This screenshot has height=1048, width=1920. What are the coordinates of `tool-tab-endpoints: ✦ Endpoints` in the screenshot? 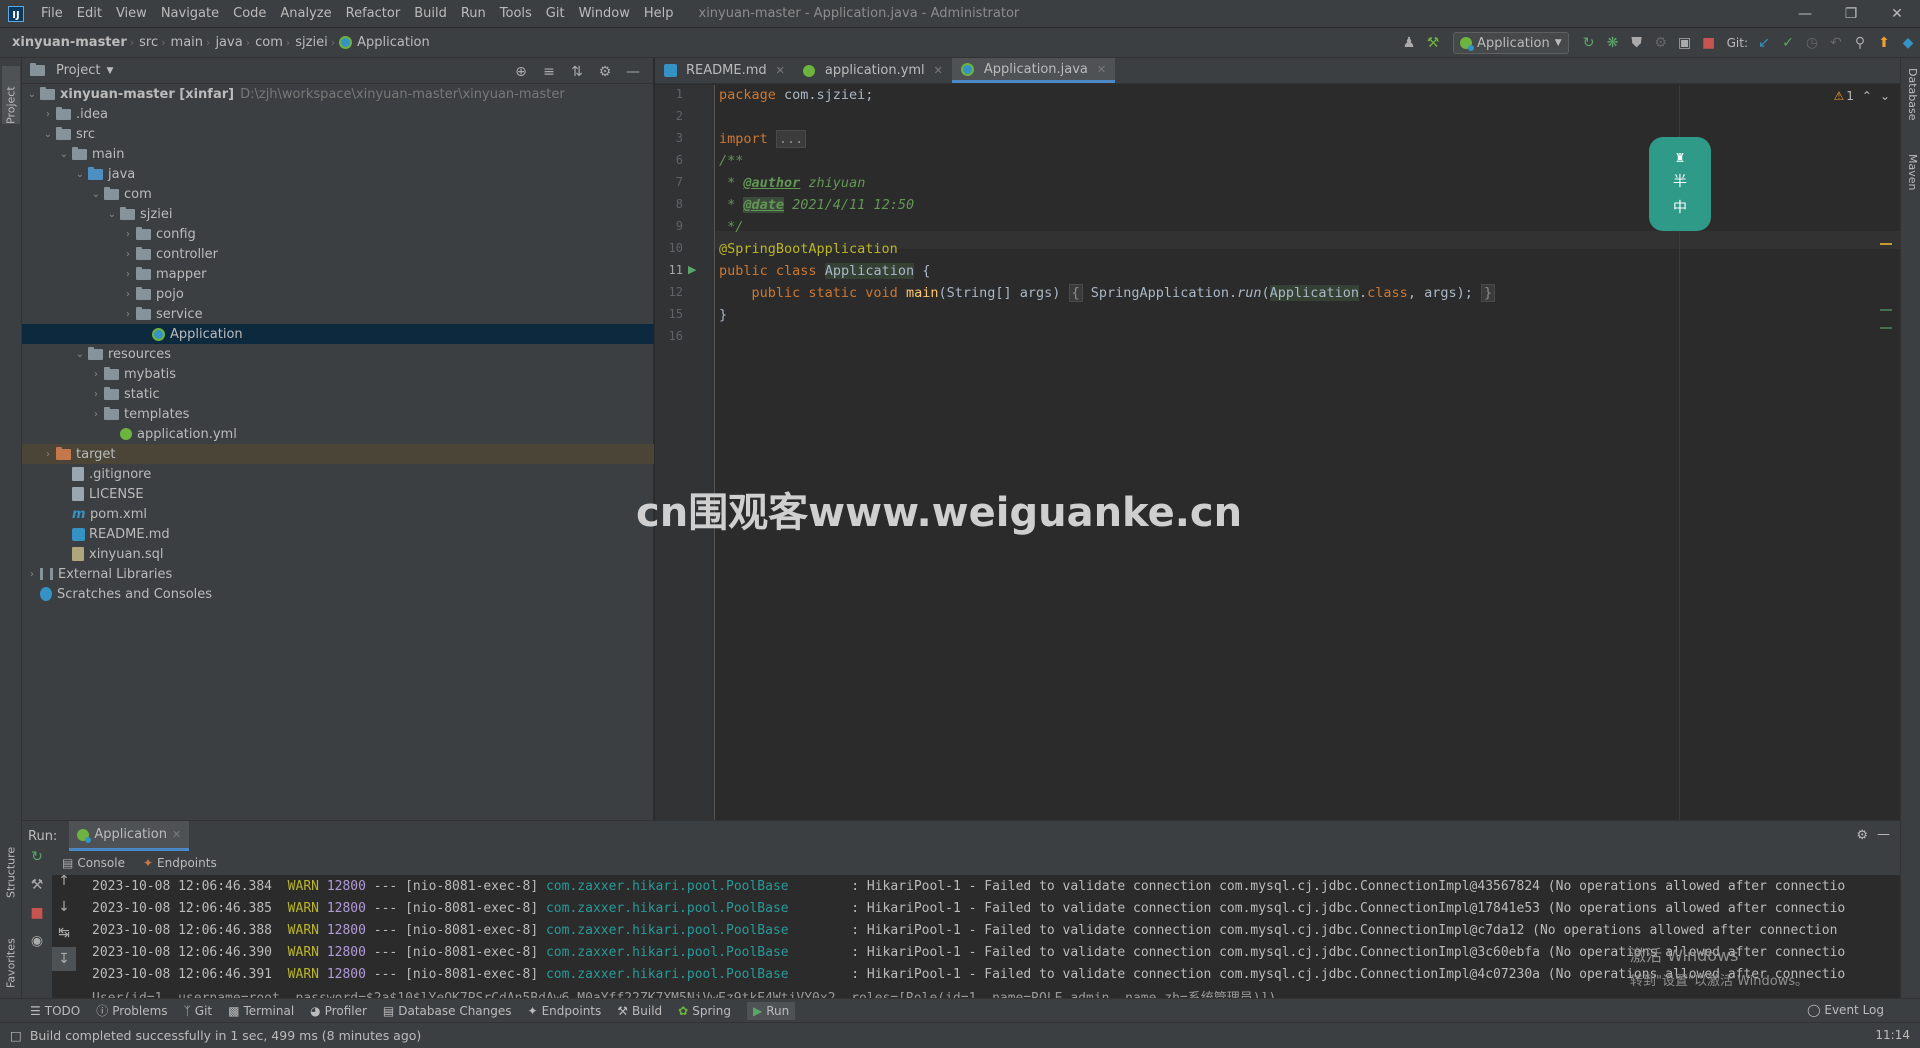 It's located at (565, 1011).